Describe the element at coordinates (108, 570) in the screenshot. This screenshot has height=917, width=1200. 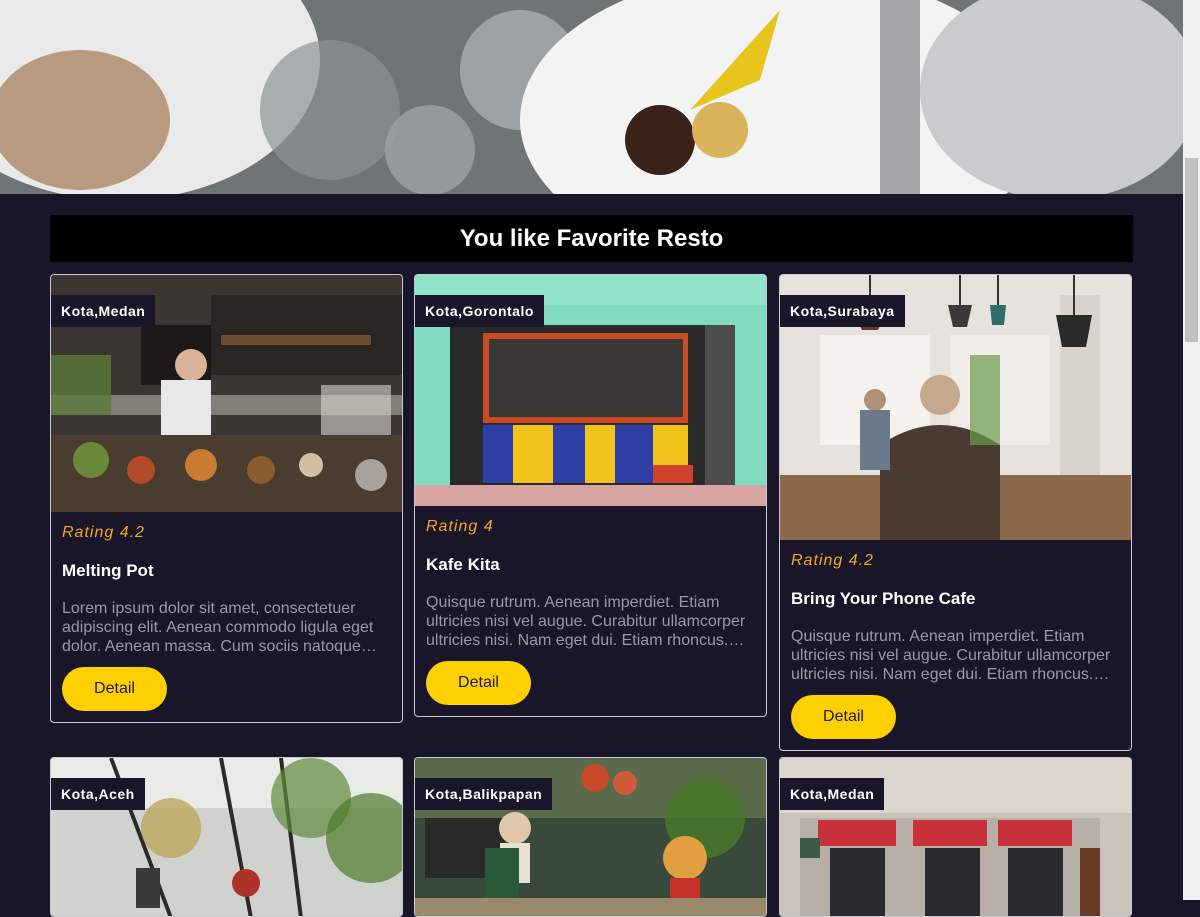
I see `restaurant-name: Melting Pot` at that location.